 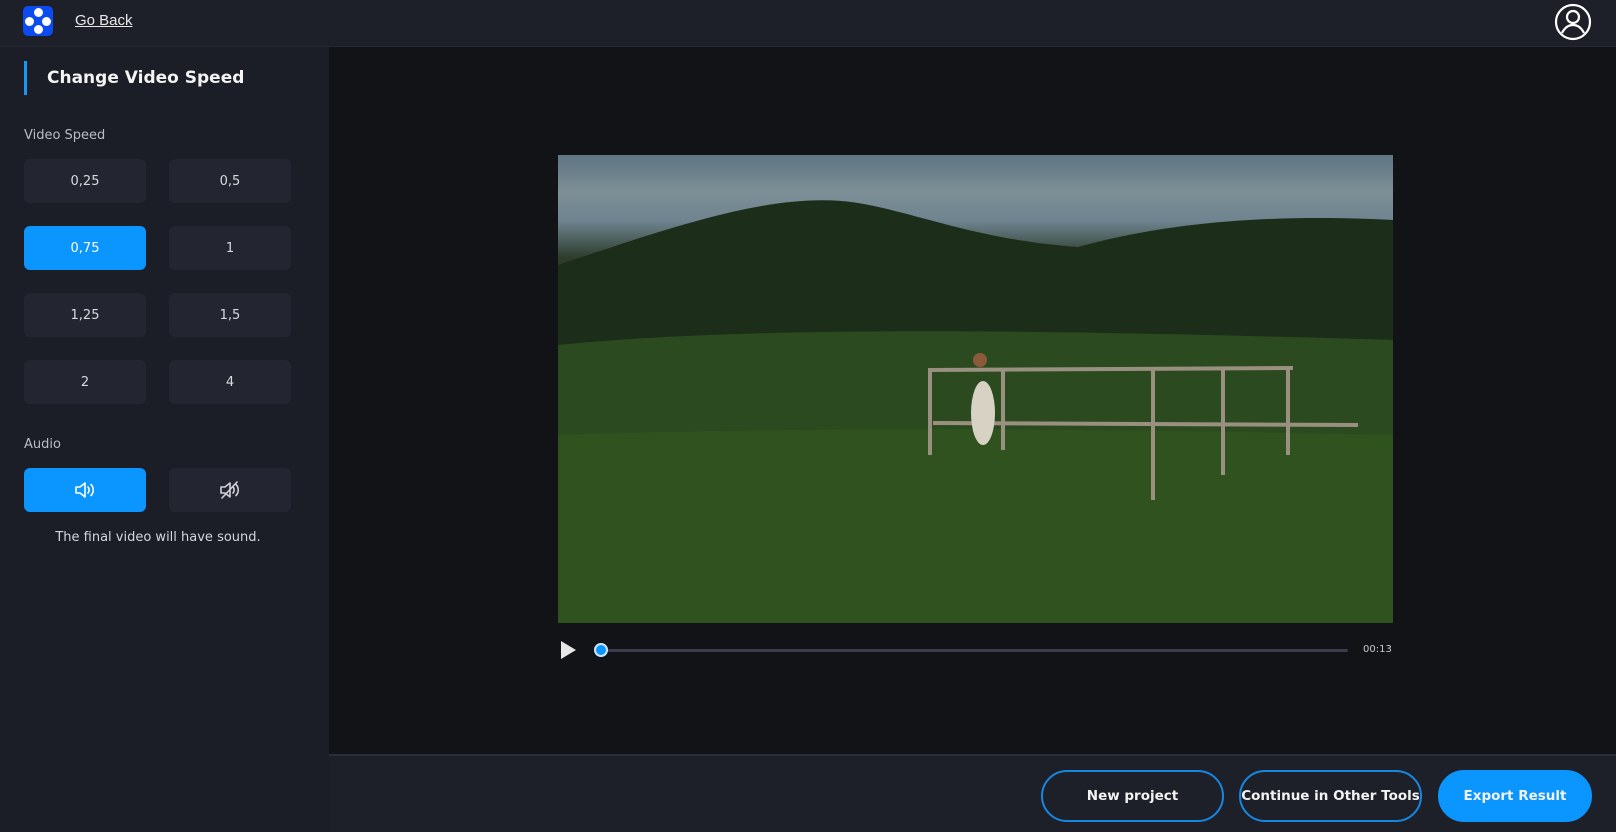 I want to click on mute-button, so click(x=230, y=490).